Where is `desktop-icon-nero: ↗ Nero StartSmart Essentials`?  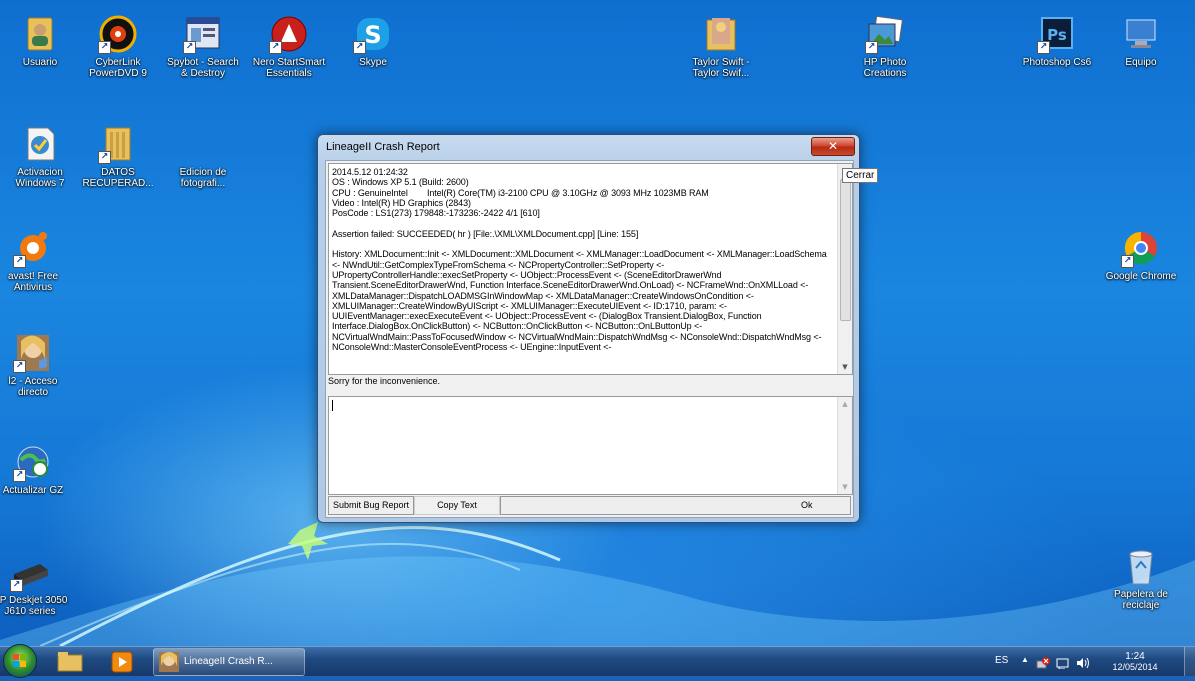
desktop-icon-nero: ↗ Nero StartSmart Essentials is located at coordinates (289, 46).